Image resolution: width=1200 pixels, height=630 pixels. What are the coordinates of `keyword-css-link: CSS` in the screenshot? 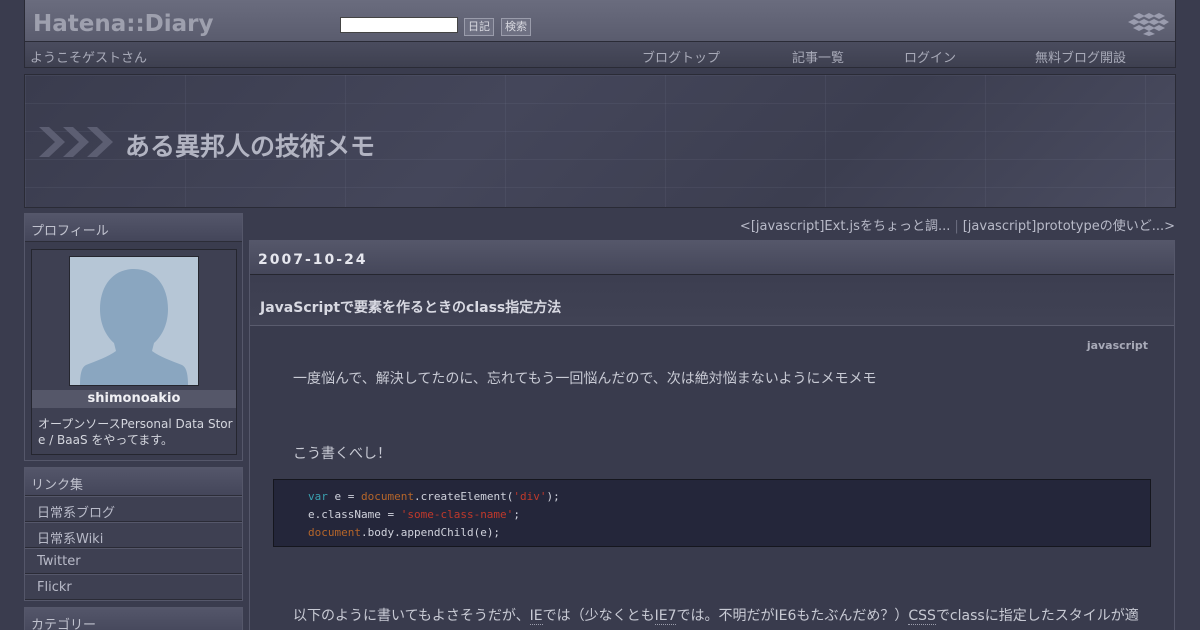 It's located at (922, 616).